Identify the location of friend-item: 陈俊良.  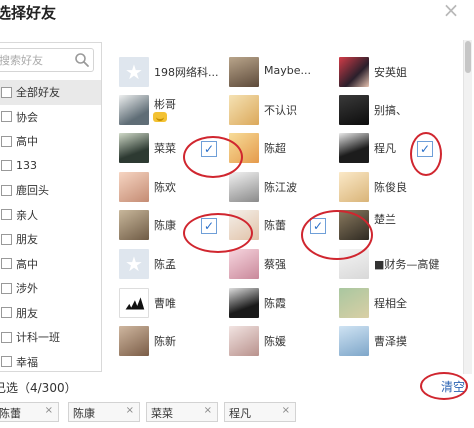
(394, 187).